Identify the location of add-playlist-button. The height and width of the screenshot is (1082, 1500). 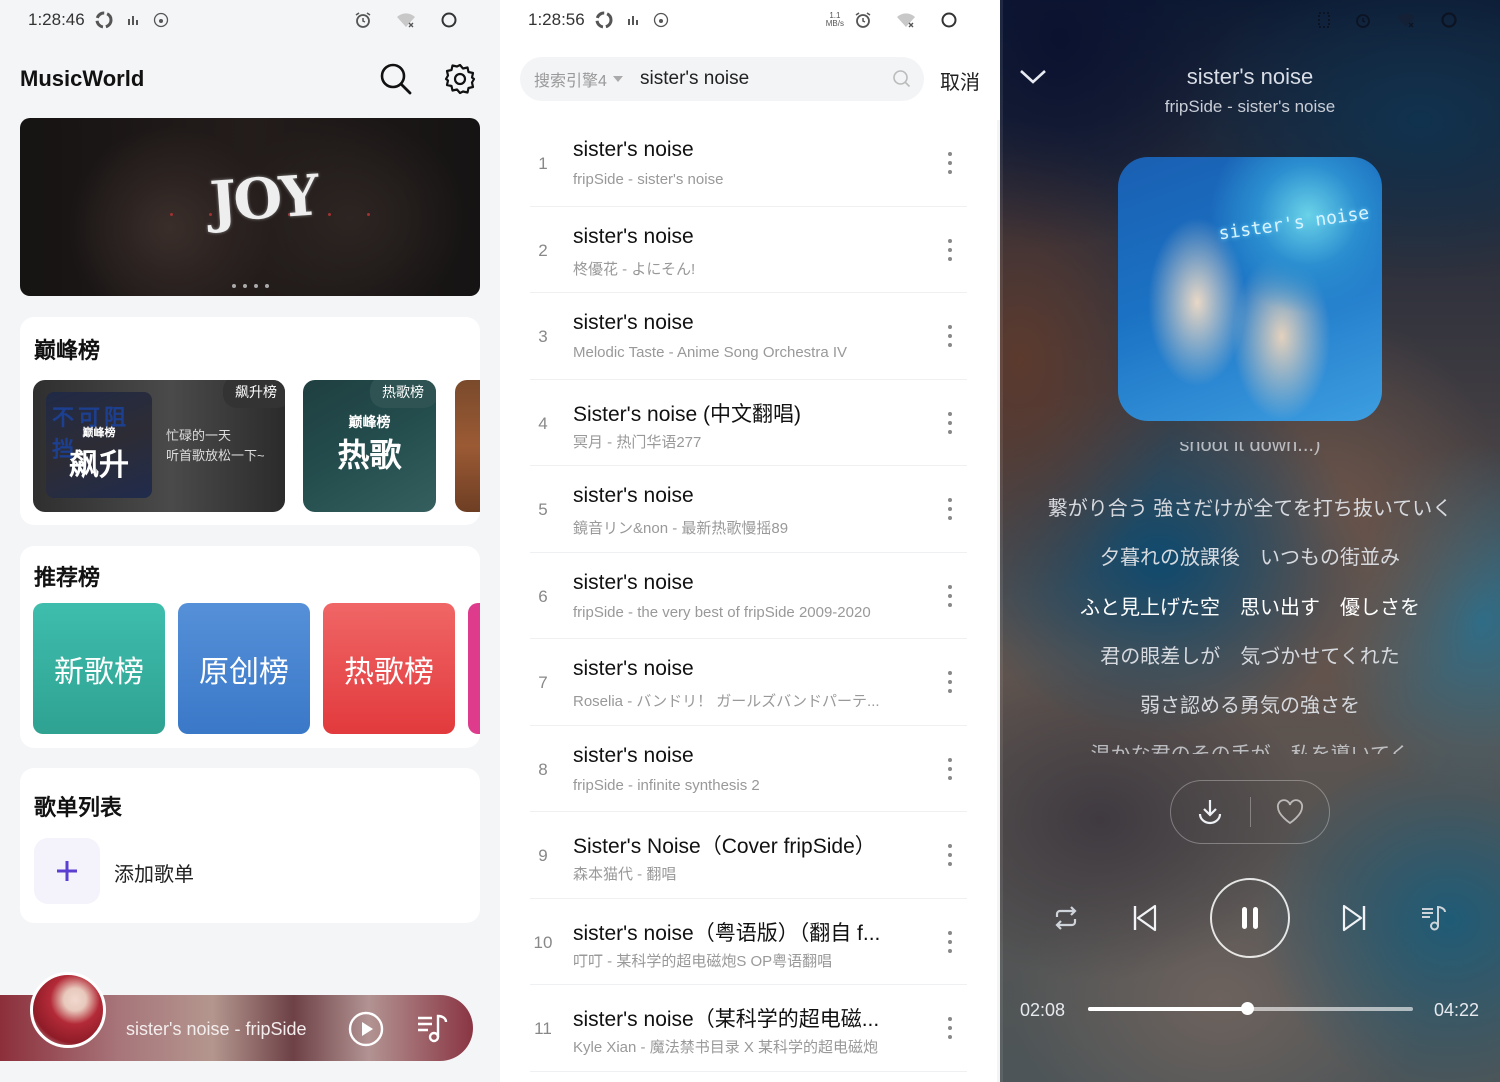
(67, 871).